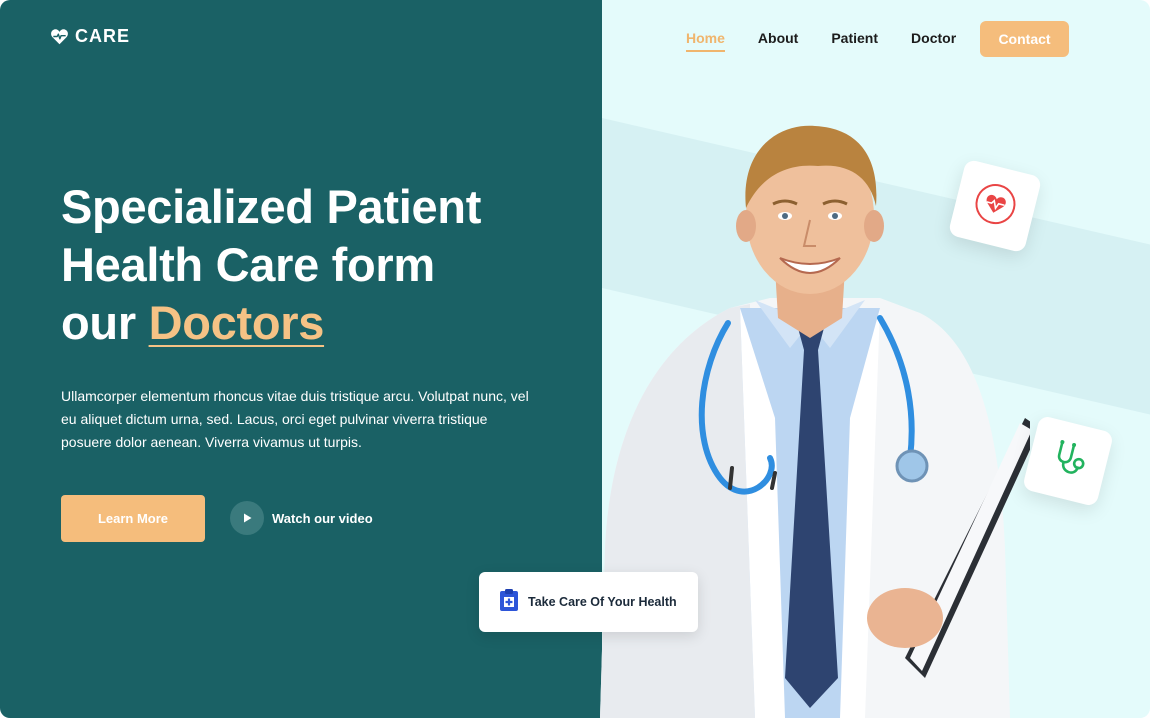 This screenshot has height=718, width=1150. I want to click on heart-monitor-icon, so click(995, 206).